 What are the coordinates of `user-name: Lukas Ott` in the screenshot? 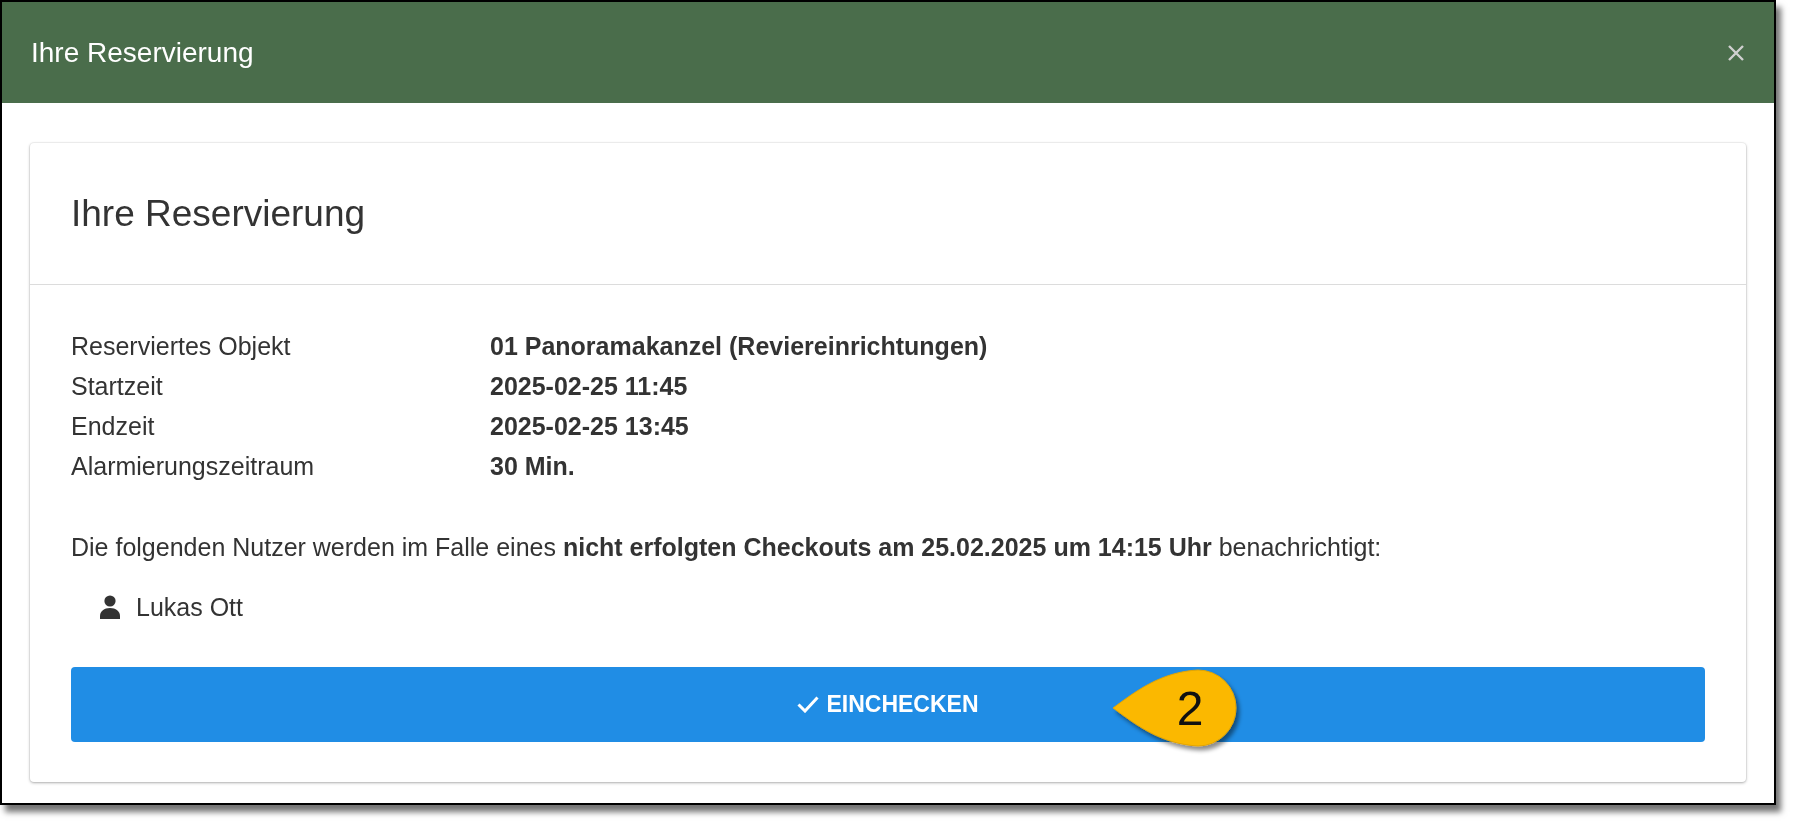 It's located at (189, 607).